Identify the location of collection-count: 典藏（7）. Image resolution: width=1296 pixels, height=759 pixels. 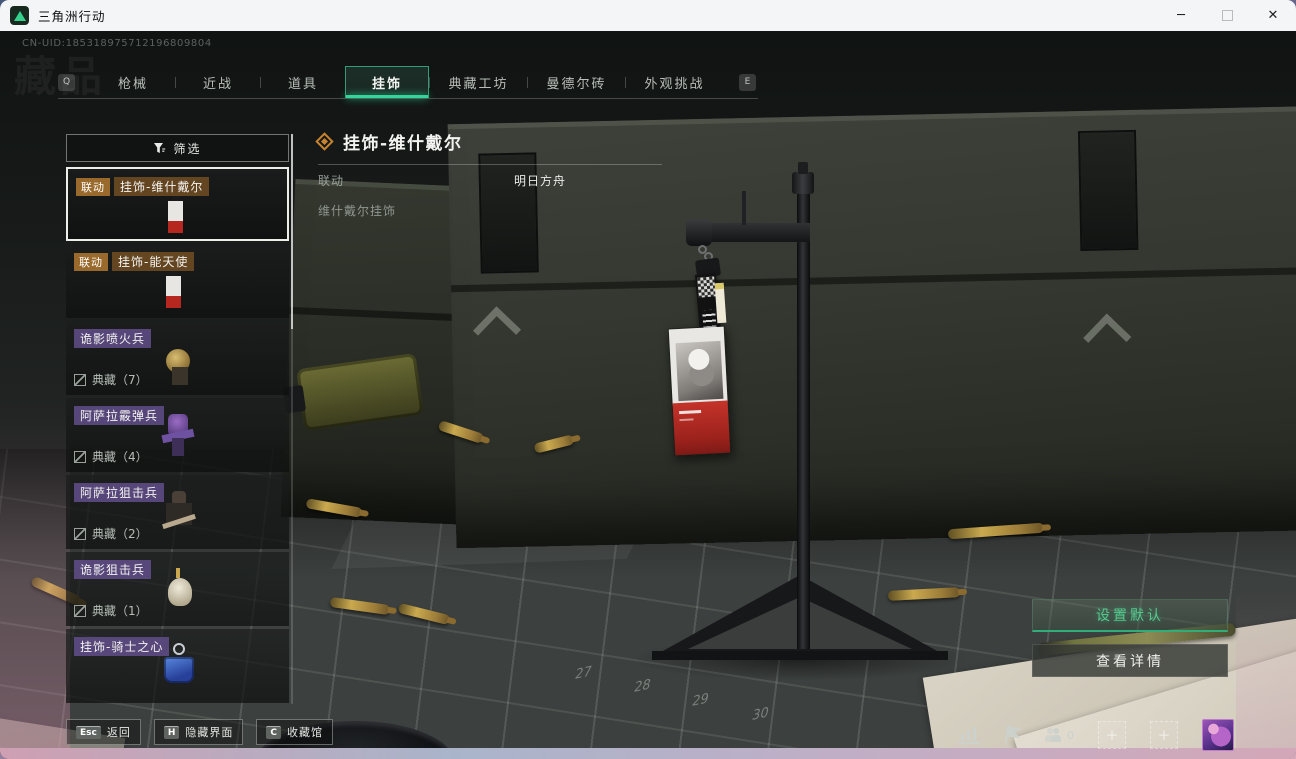
(111, 379).